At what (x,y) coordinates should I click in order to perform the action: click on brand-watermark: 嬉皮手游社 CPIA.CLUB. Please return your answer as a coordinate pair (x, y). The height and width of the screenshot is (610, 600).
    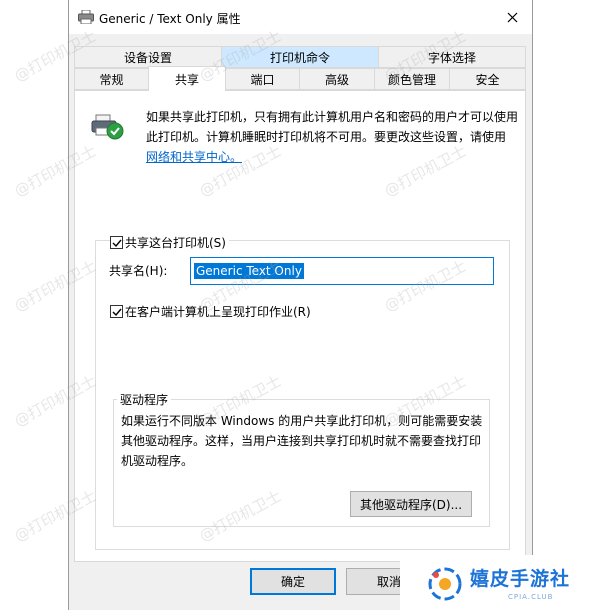
    Looking at the image, I should click on (500, 582).